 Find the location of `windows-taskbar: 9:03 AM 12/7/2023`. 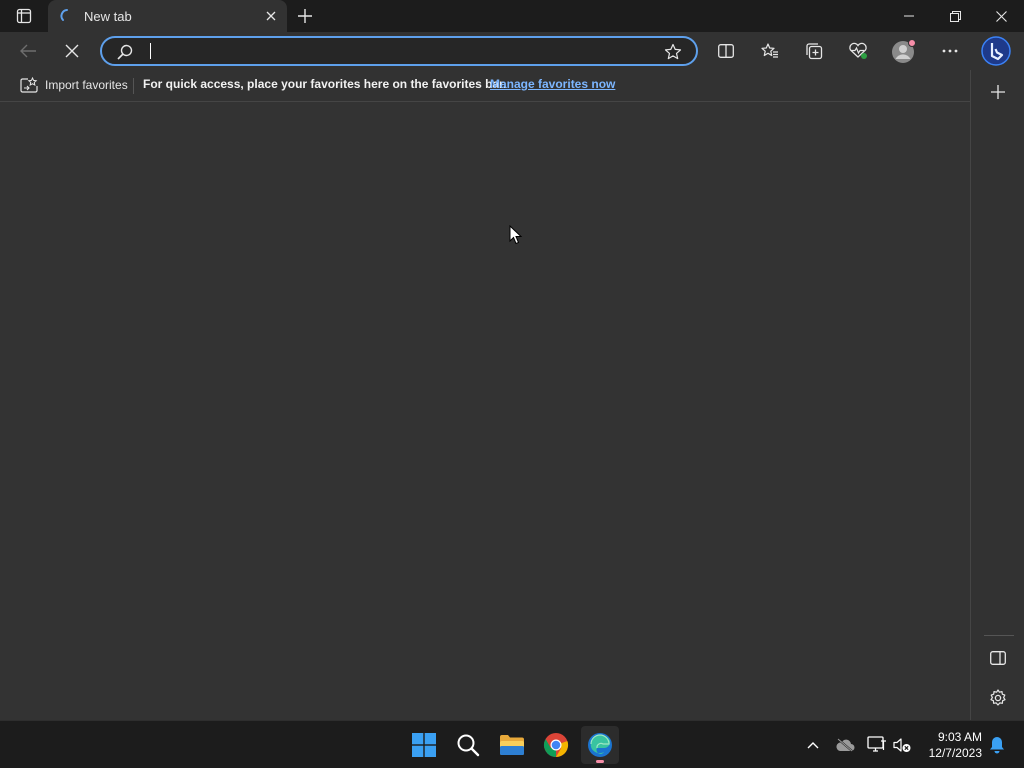

windows-taskbar: 9:03 AM 12/7/2023 is located at coordinates (512, 744).